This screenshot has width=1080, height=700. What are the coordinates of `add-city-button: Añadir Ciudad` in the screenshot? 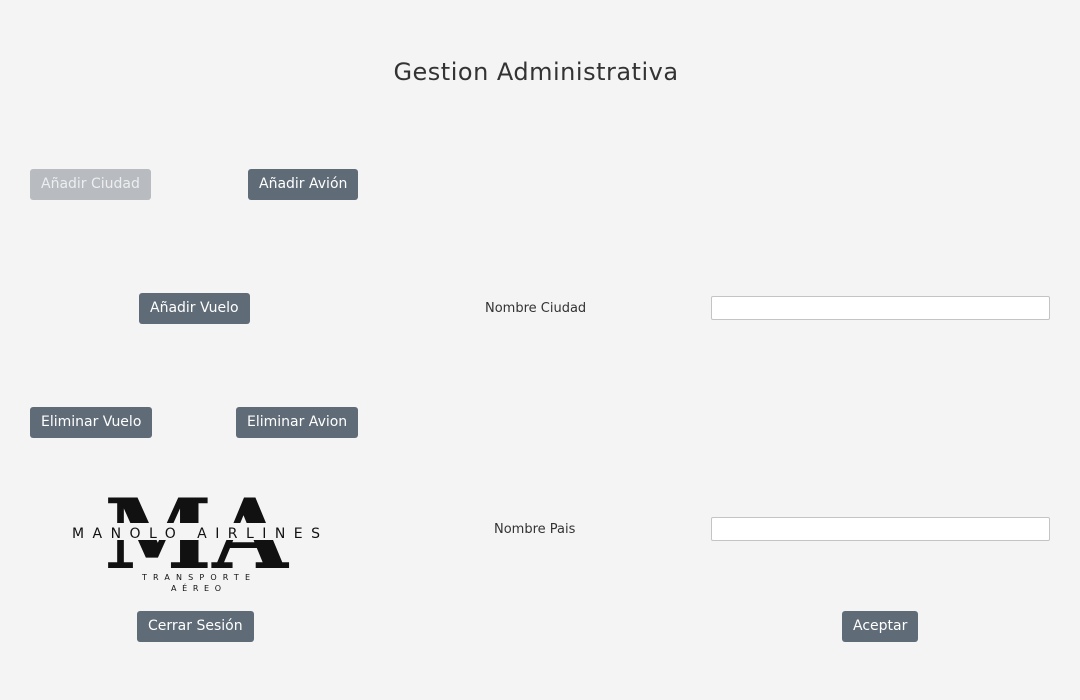 It's located at (90, 184).